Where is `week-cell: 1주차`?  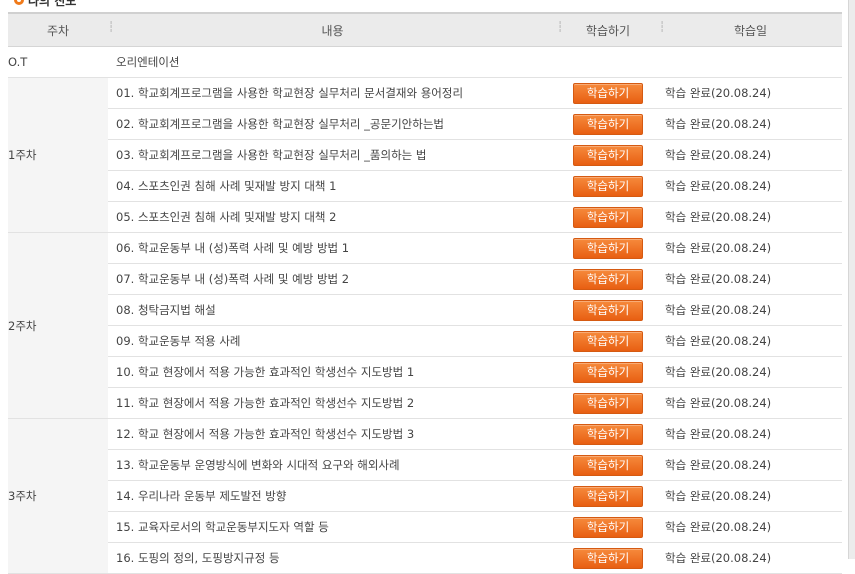 week-cell: 1주차 is located at coordinates (58, 155).